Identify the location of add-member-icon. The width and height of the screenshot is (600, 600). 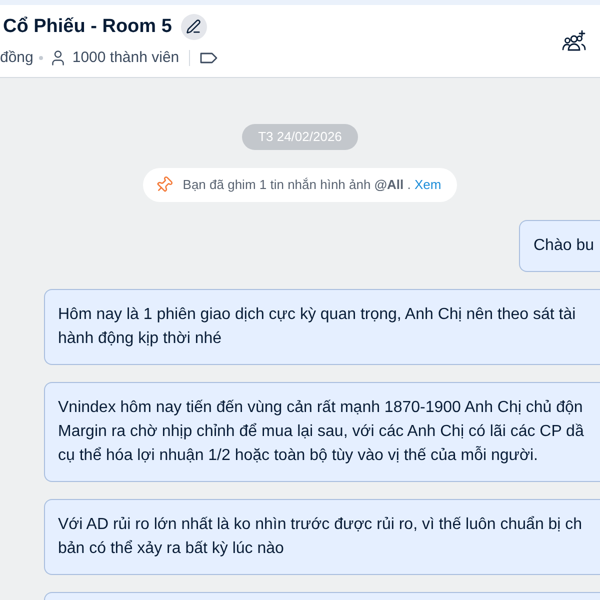
(574, 41).